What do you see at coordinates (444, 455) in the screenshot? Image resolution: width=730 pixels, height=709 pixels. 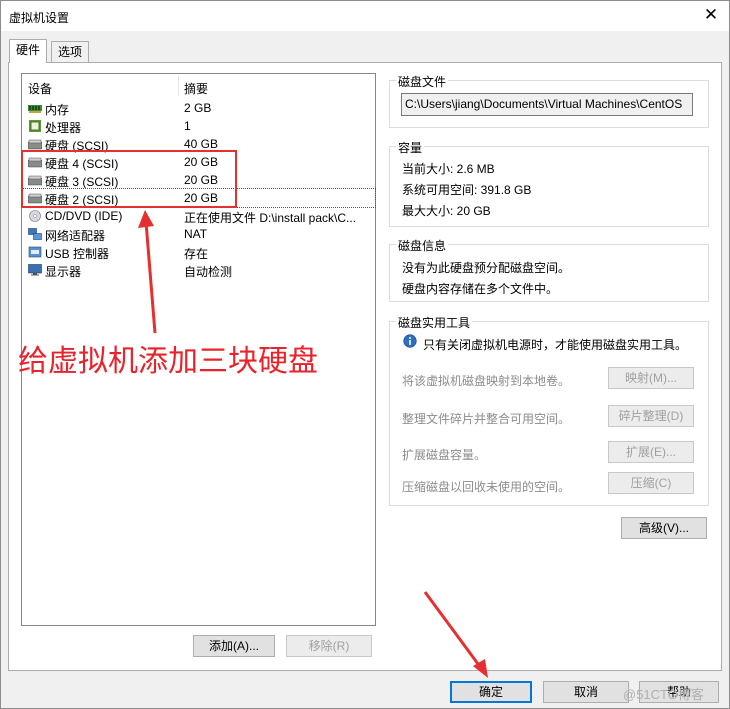 I see `expand-description: 扩展磁盘容量。` at bounding box center [444, 455].